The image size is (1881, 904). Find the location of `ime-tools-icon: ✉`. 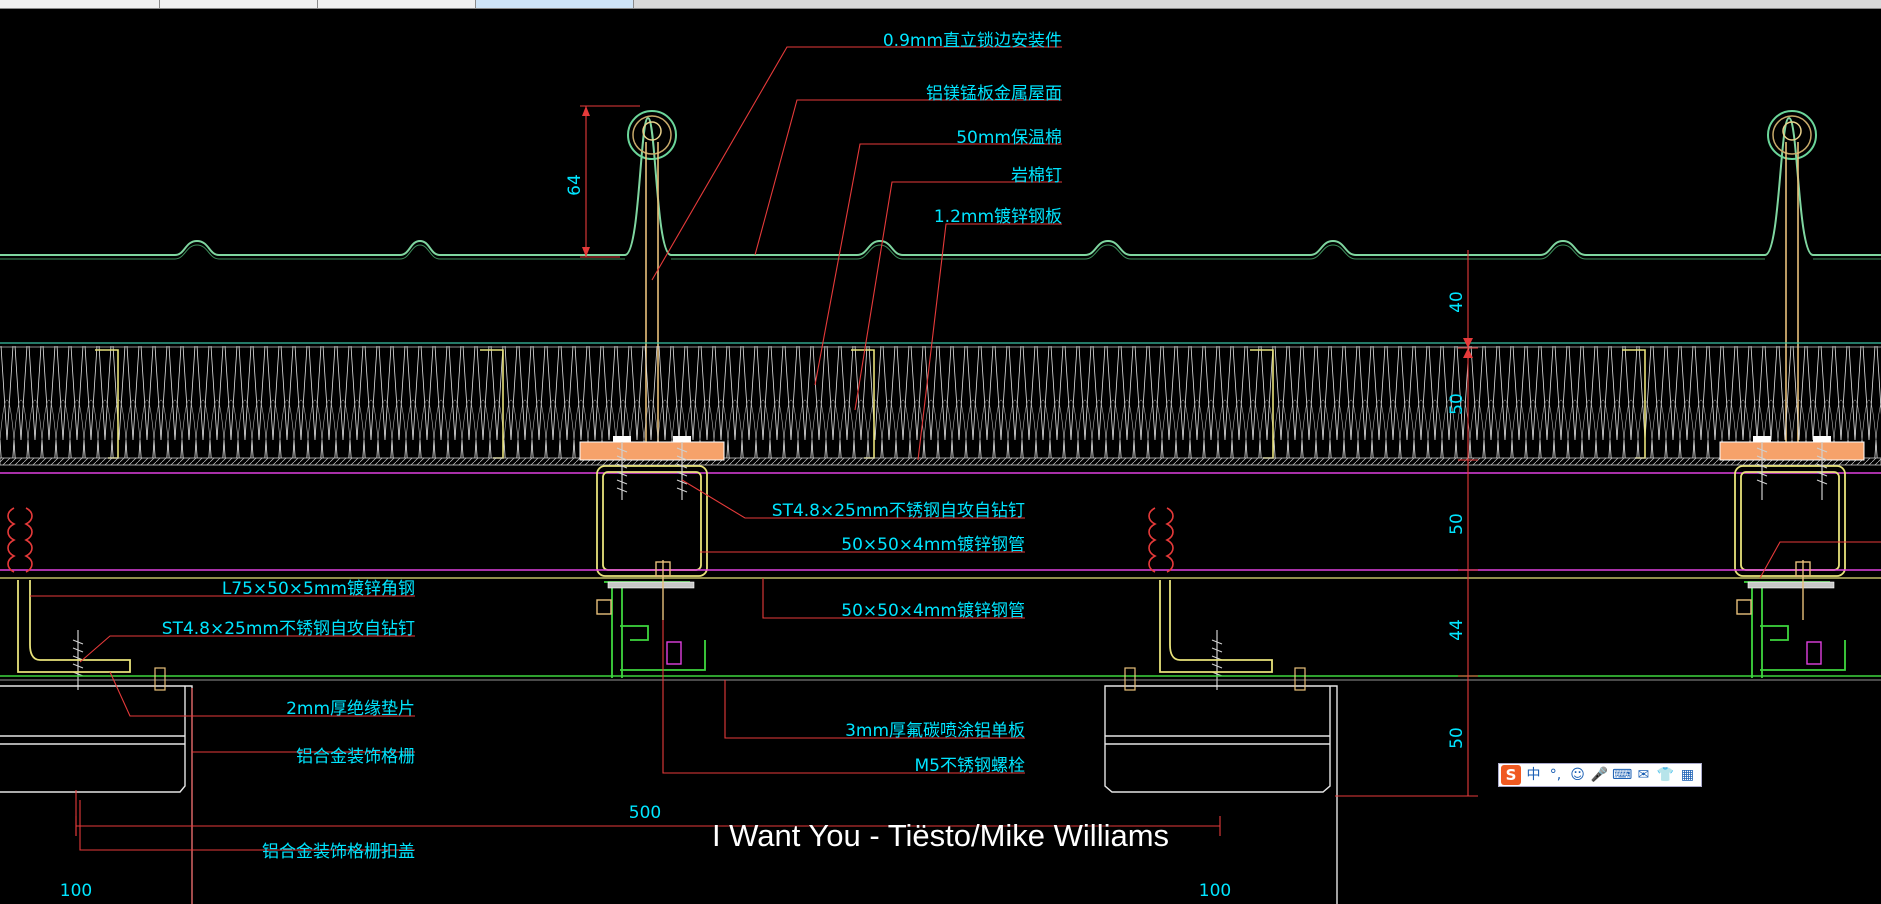

ime-tools-icon: ✉ is located at coordinates (1643, 775).